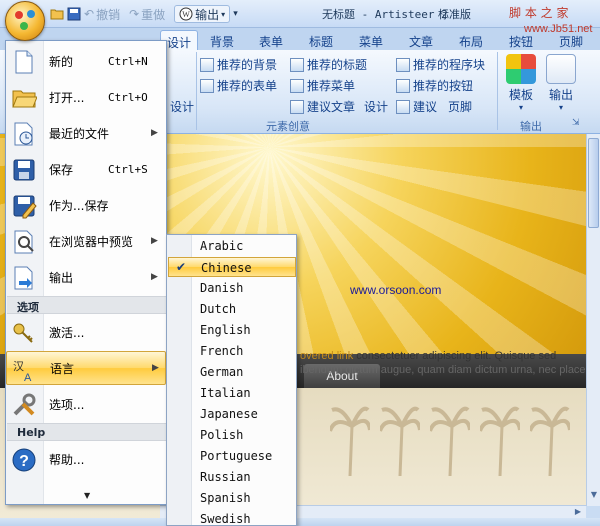 Image resolution: width=600 pixels, height=526 pixels. Describe the element at coordinates (232, 351) in the screenshot. I see `language-option-french: French` at that location.